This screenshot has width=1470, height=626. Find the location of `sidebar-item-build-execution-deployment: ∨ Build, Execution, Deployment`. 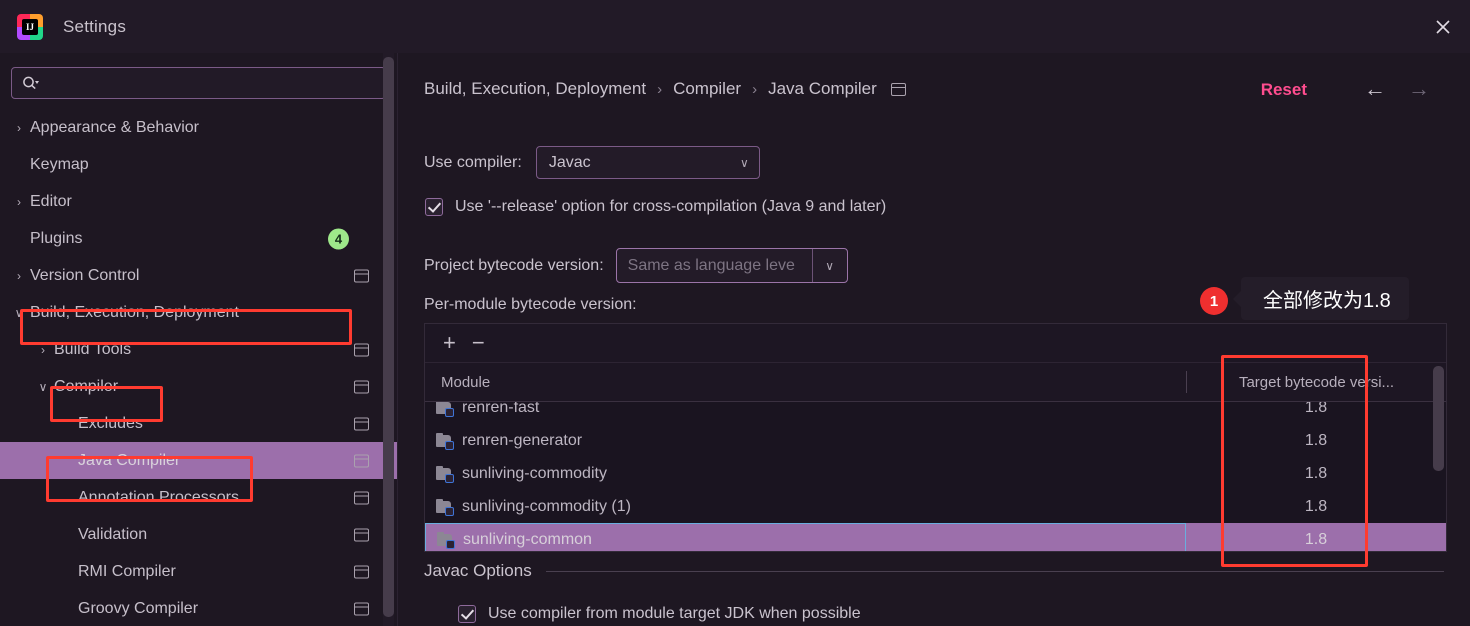

sidebar-item-build-execution-deployment: ∨ Build, Execution, Deployment is located at coordinates (198, 312).